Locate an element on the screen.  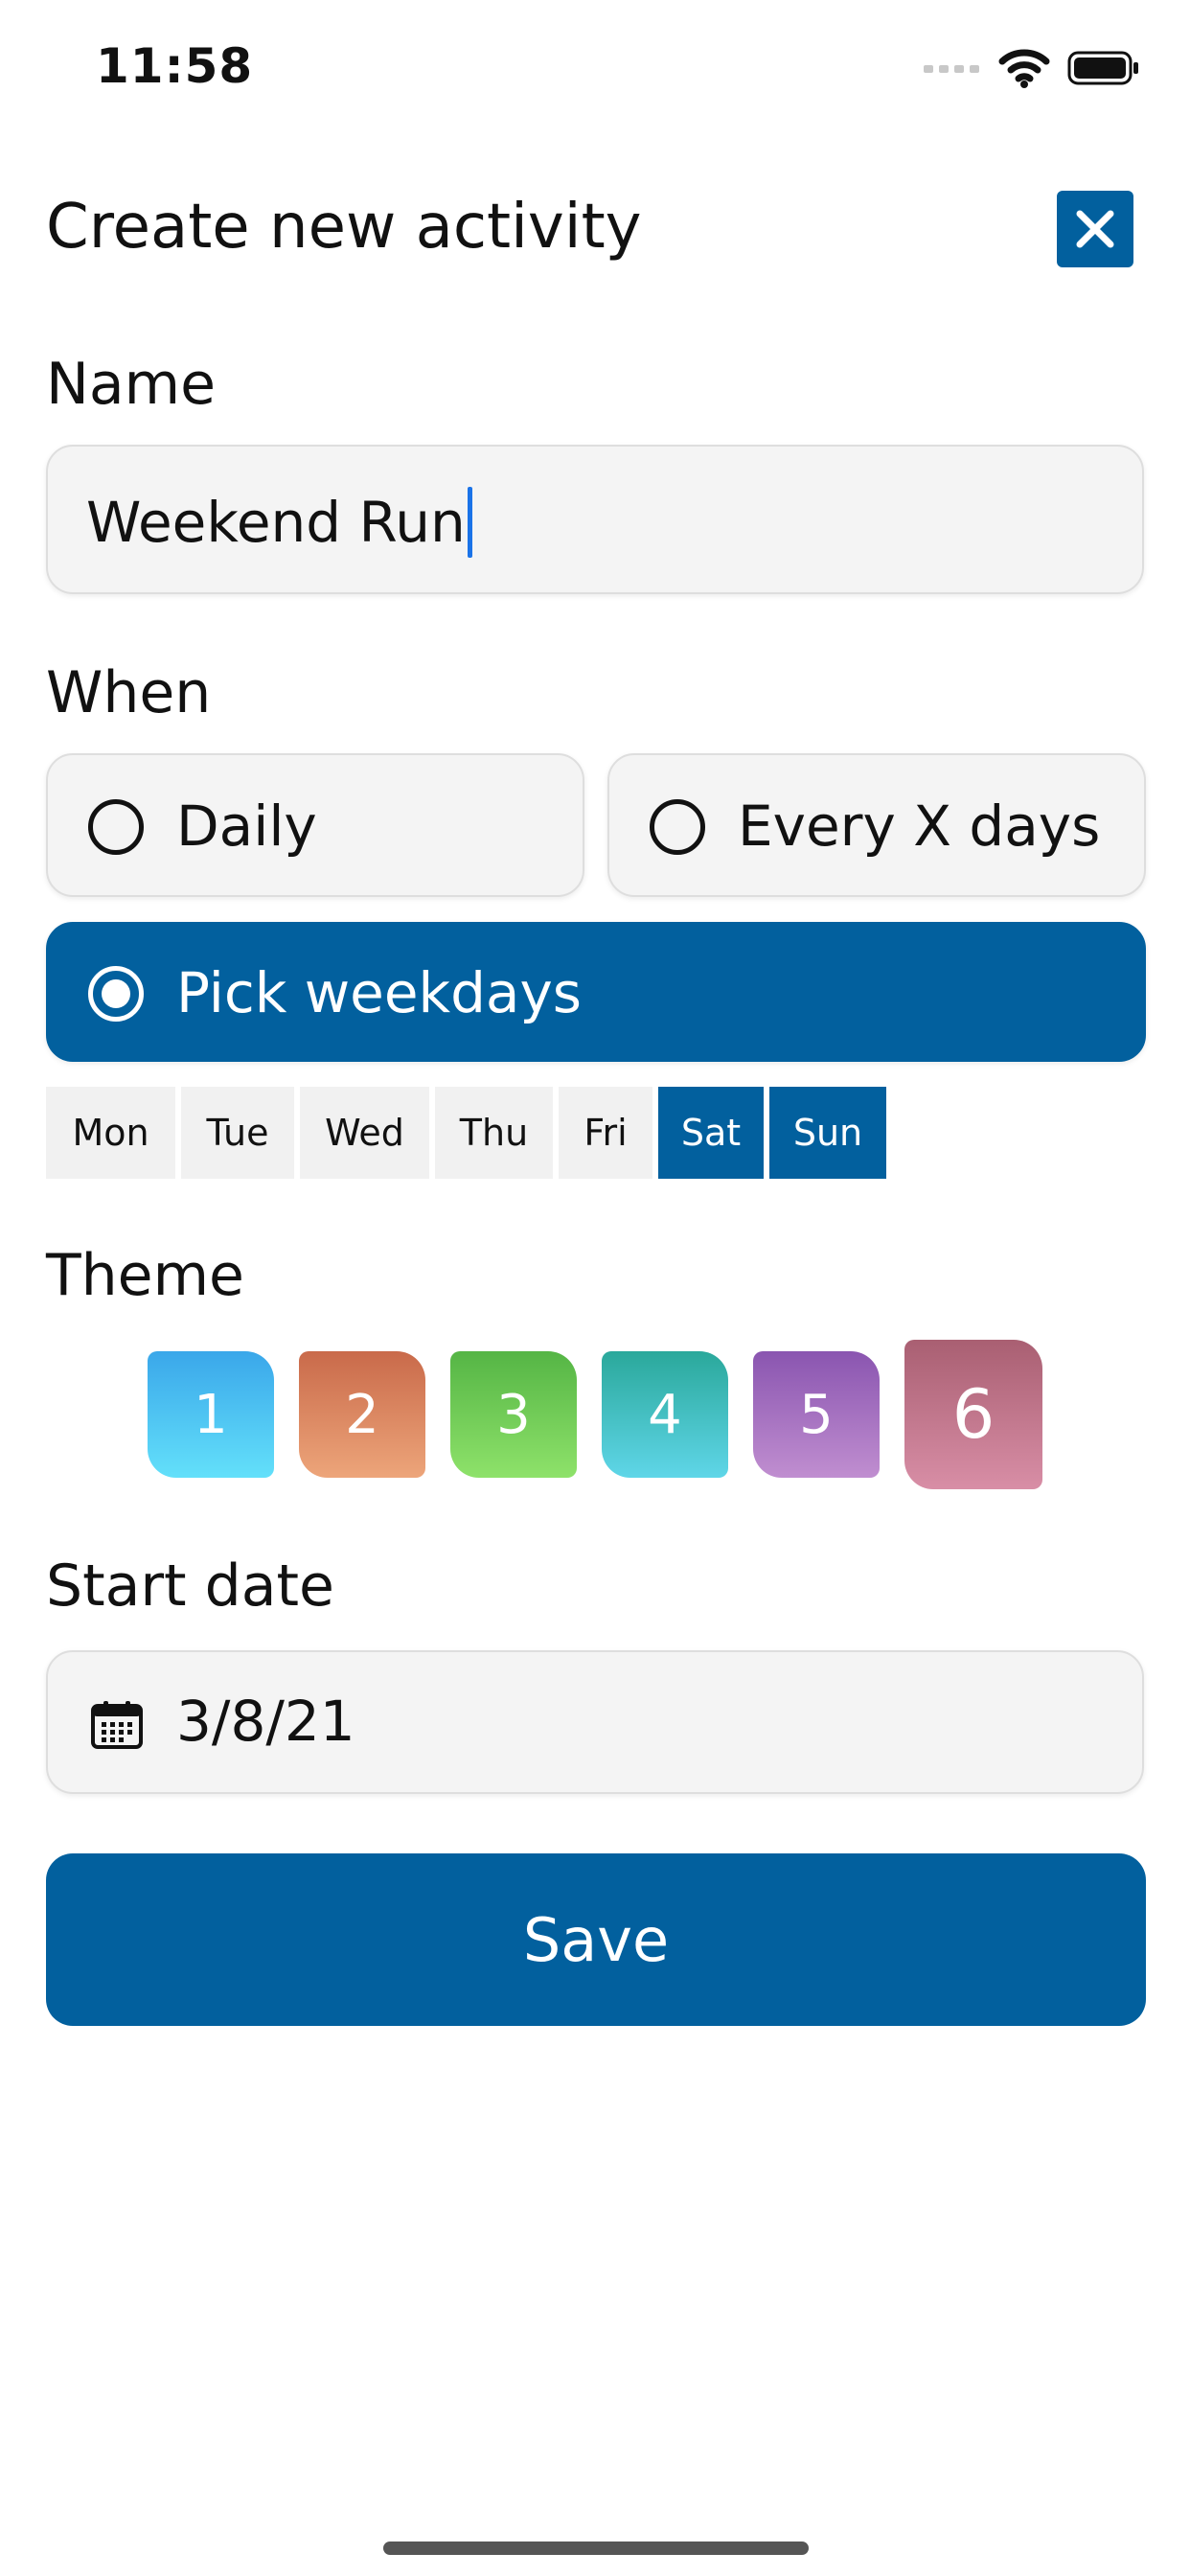
name-input: Weekend Run is located at coordinates (595, 519).